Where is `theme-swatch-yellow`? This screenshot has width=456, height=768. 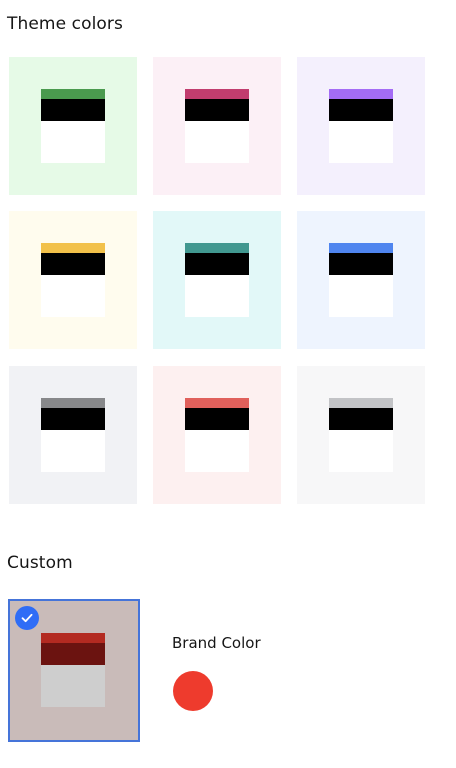
theme-swatch-yellow is located at coordinates (73, 280).